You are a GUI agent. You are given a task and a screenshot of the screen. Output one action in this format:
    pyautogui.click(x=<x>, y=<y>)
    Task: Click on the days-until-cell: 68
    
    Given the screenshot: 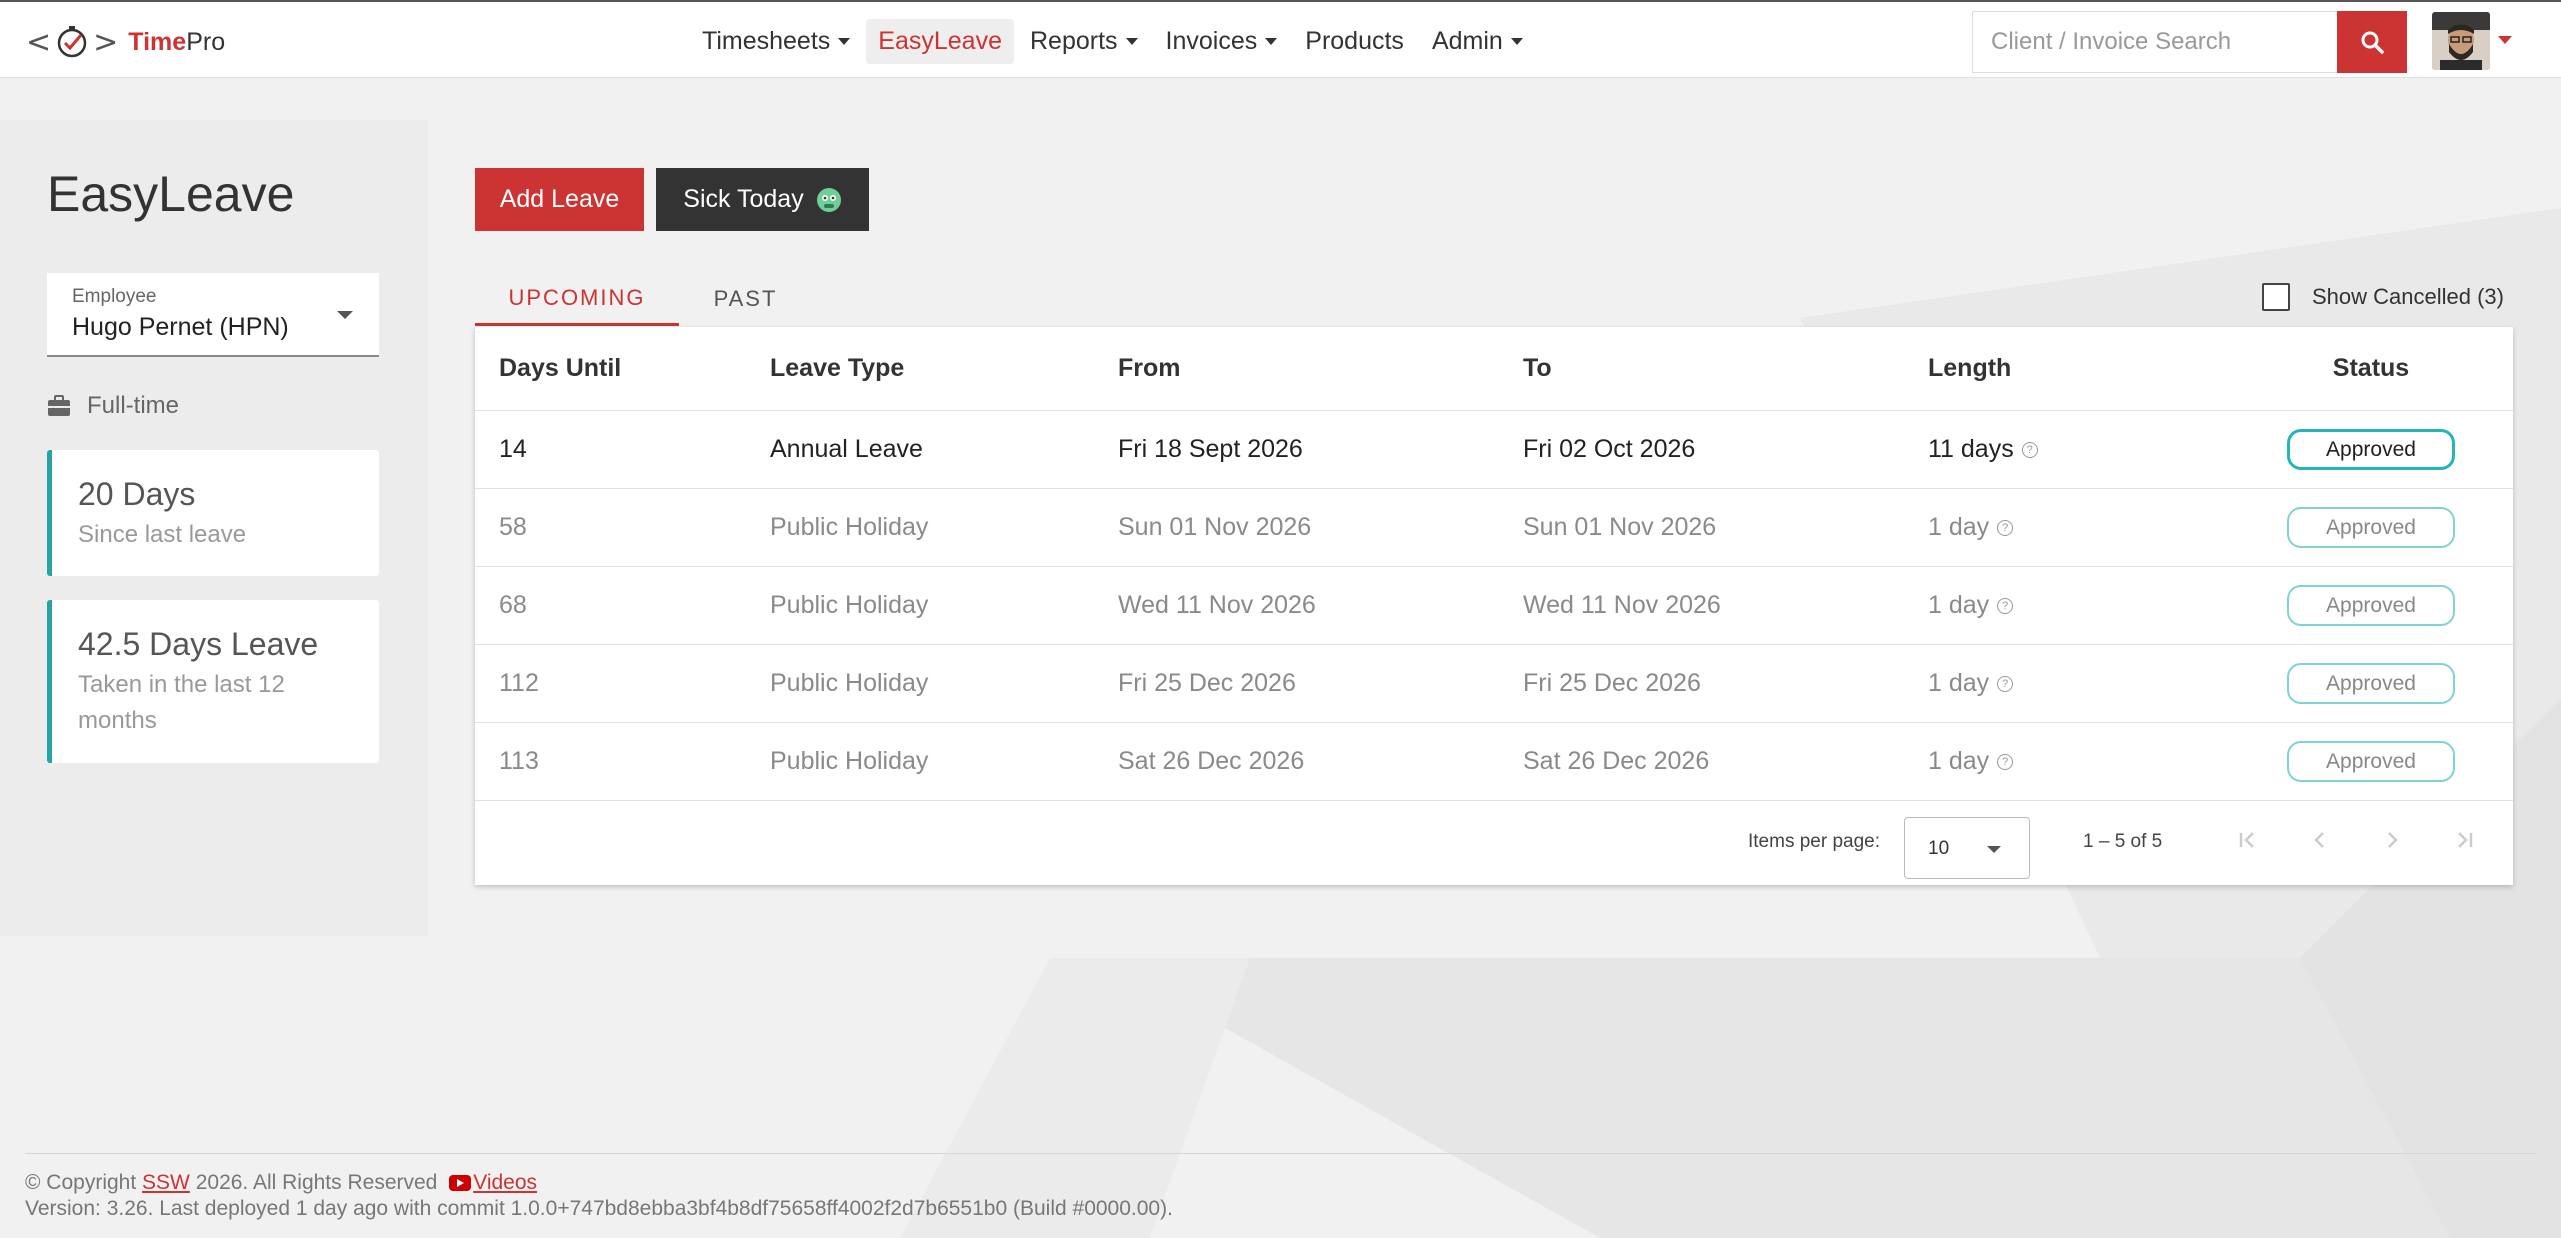 What is the action you would take?
    pyautogui.click(x=513, y=605)
    